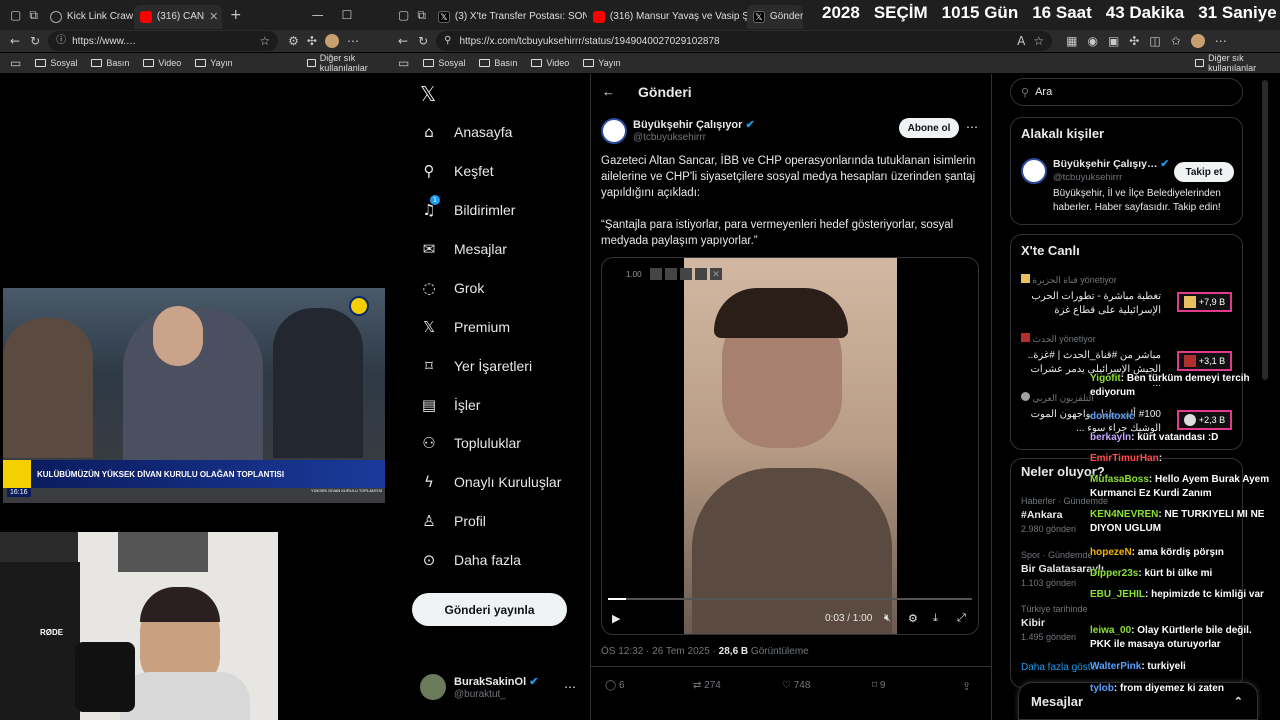 This screenshot has height=720, width=1280. I want to click on extension-icon: ▣, so click(1113, 41).